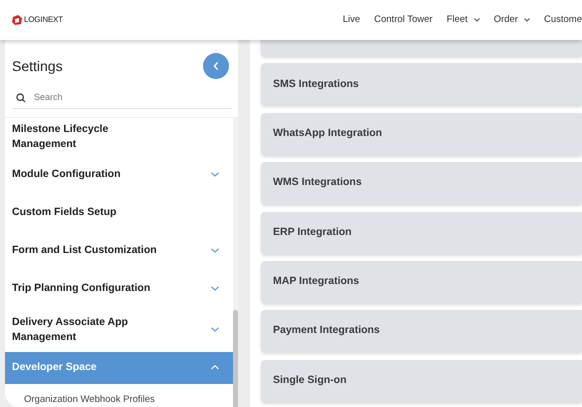 This screenshot has width=582, height=407. Describe the element at coordinates (421, 84) in the screenshot. I see `integration-card: SMS Integrations` at that location.